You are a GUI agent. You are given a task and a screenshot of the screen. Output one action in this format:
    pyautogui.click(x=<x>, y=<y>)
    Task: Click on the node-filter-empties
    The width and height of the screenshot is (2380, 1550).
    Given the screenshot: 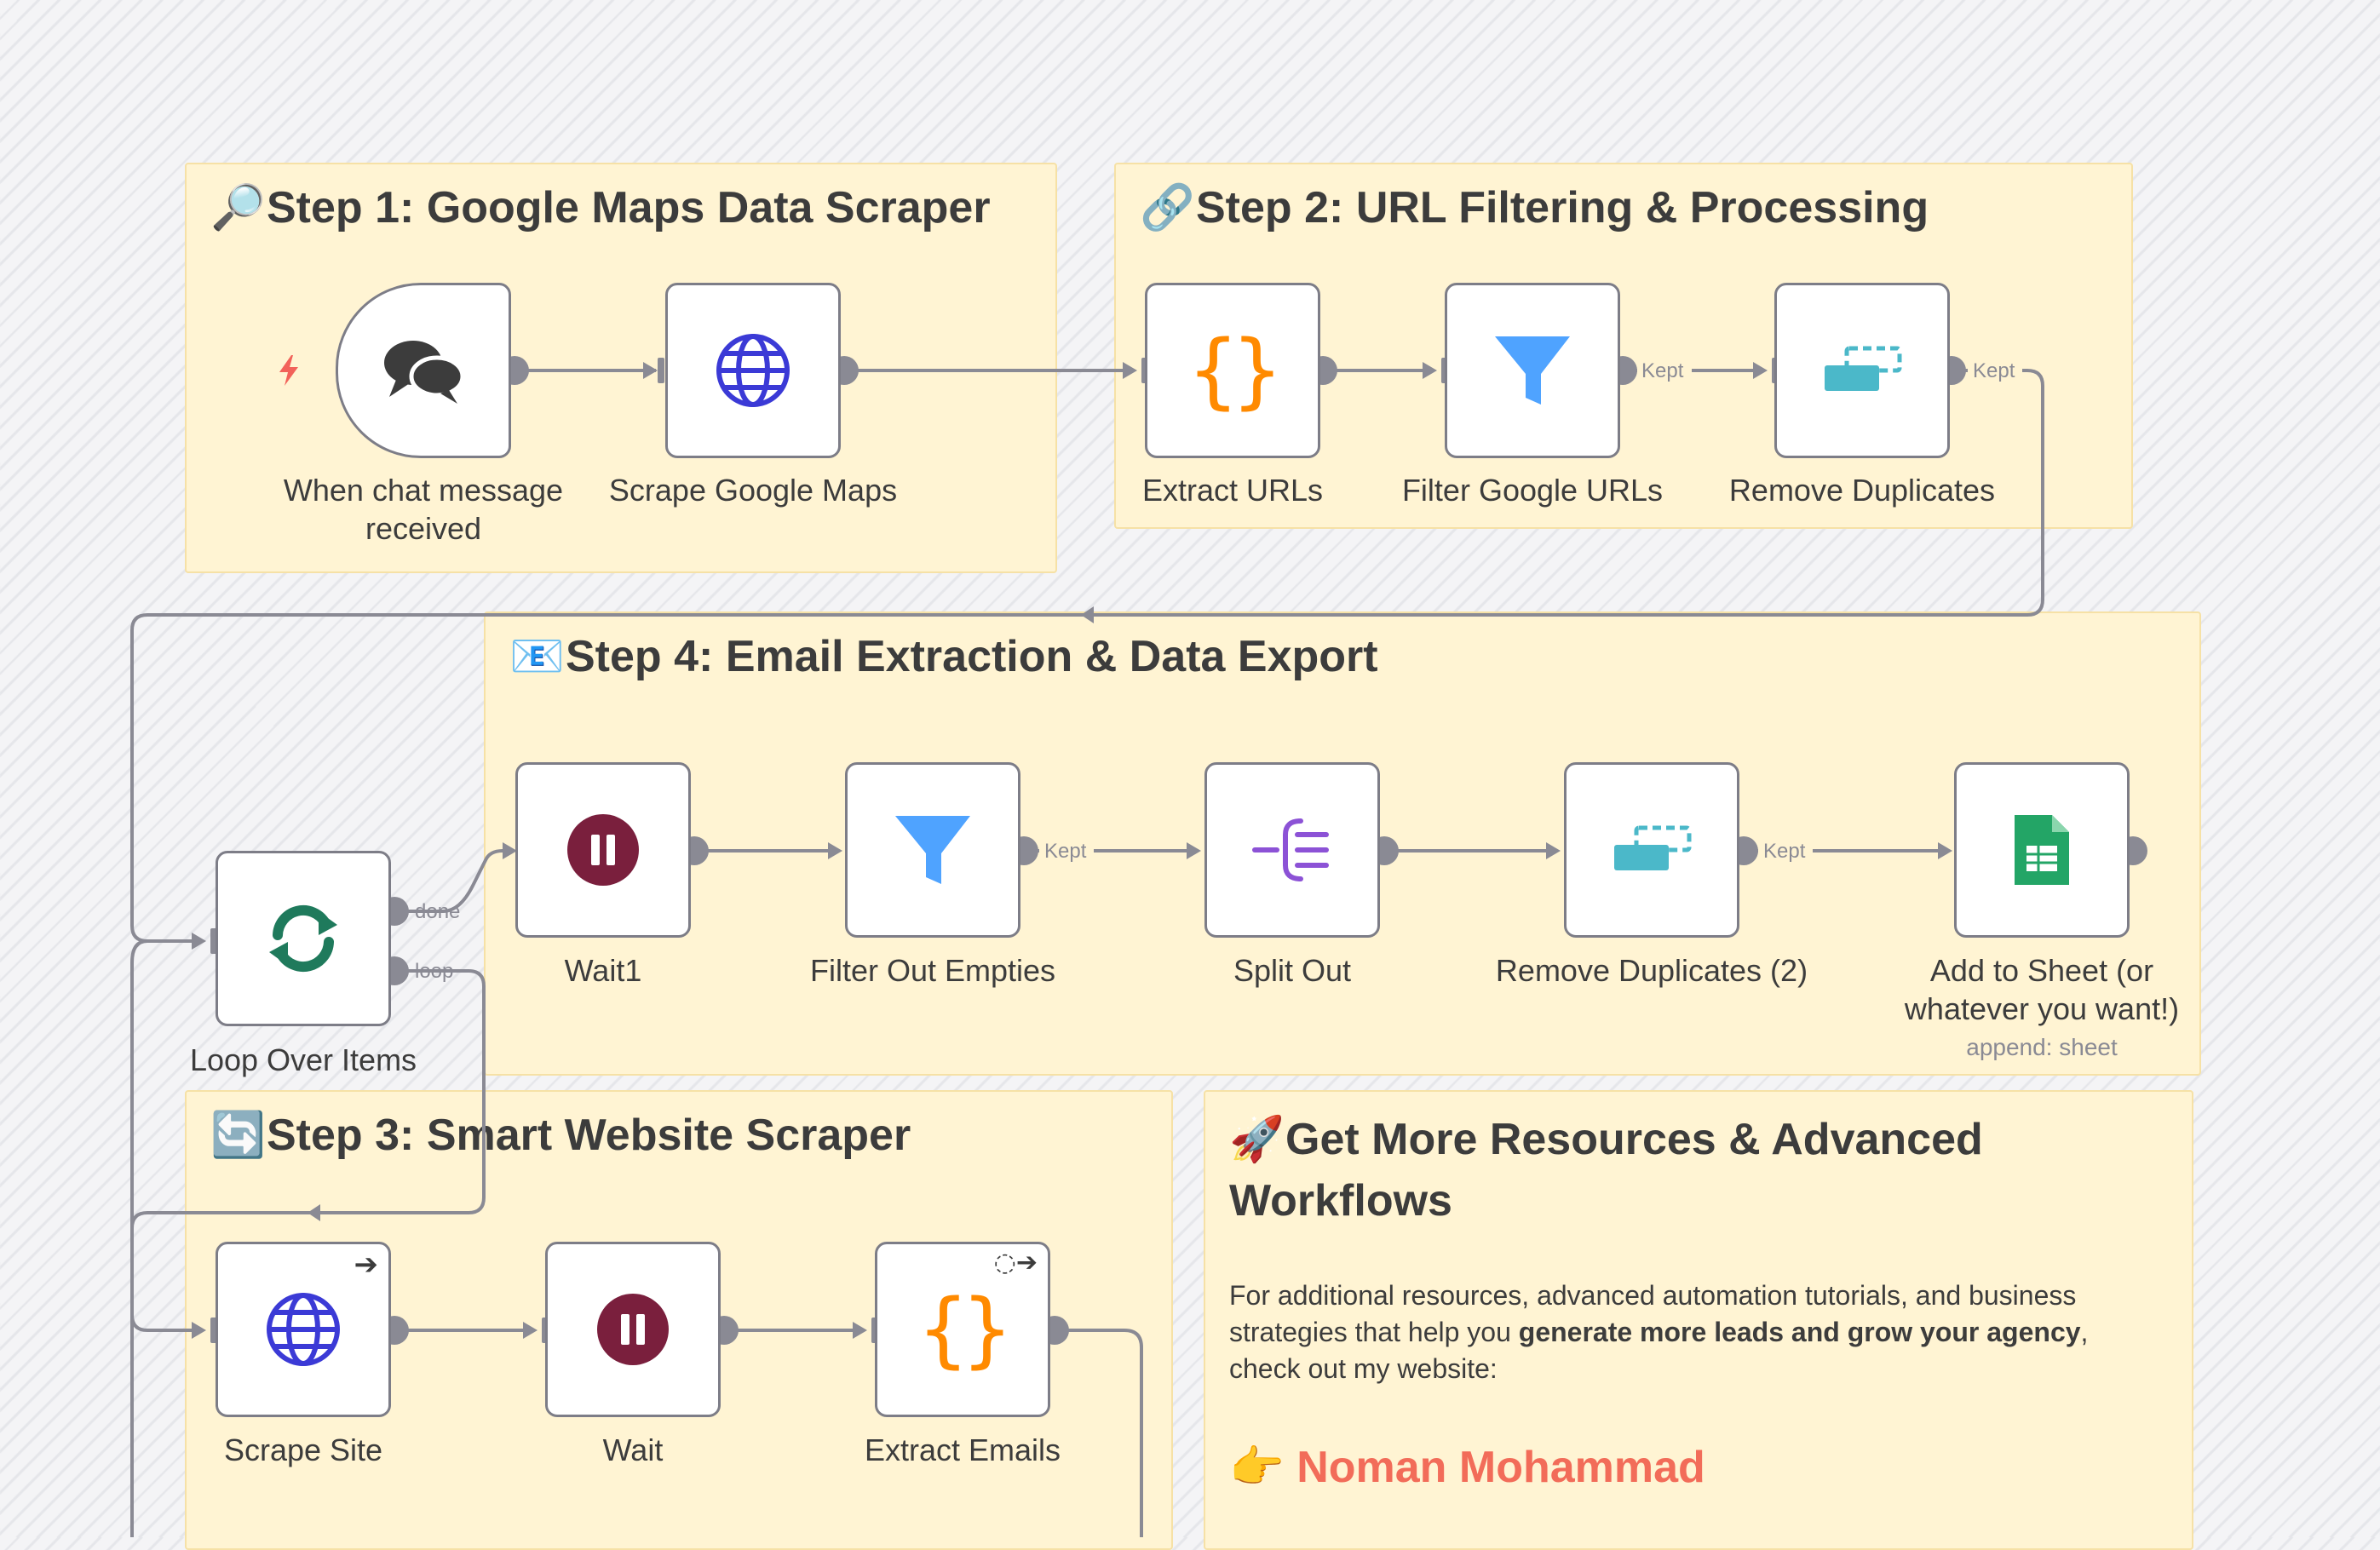 What is the action you would take?
    pyautogui.click(x=933, y=850)
    